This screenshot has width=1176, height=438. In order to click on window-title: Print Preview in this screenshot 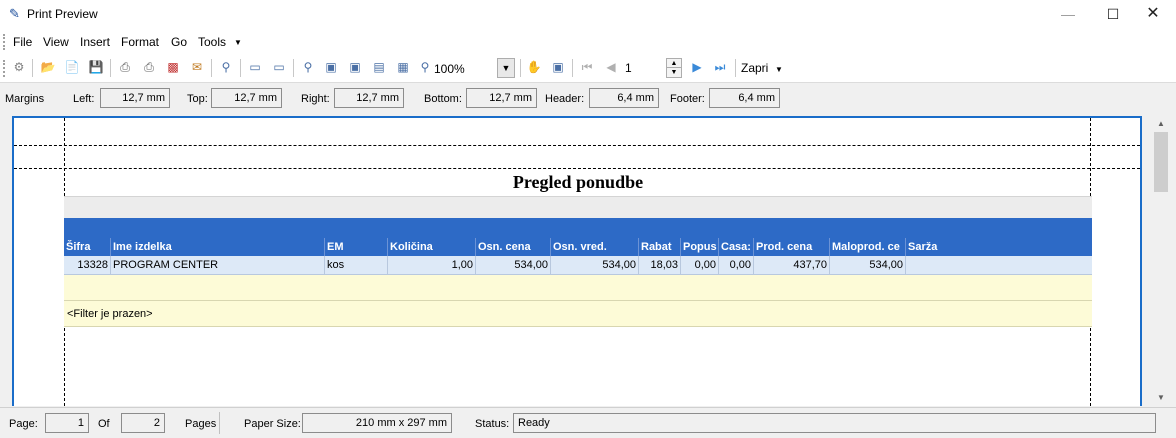, I will do `click(62, 14)`.